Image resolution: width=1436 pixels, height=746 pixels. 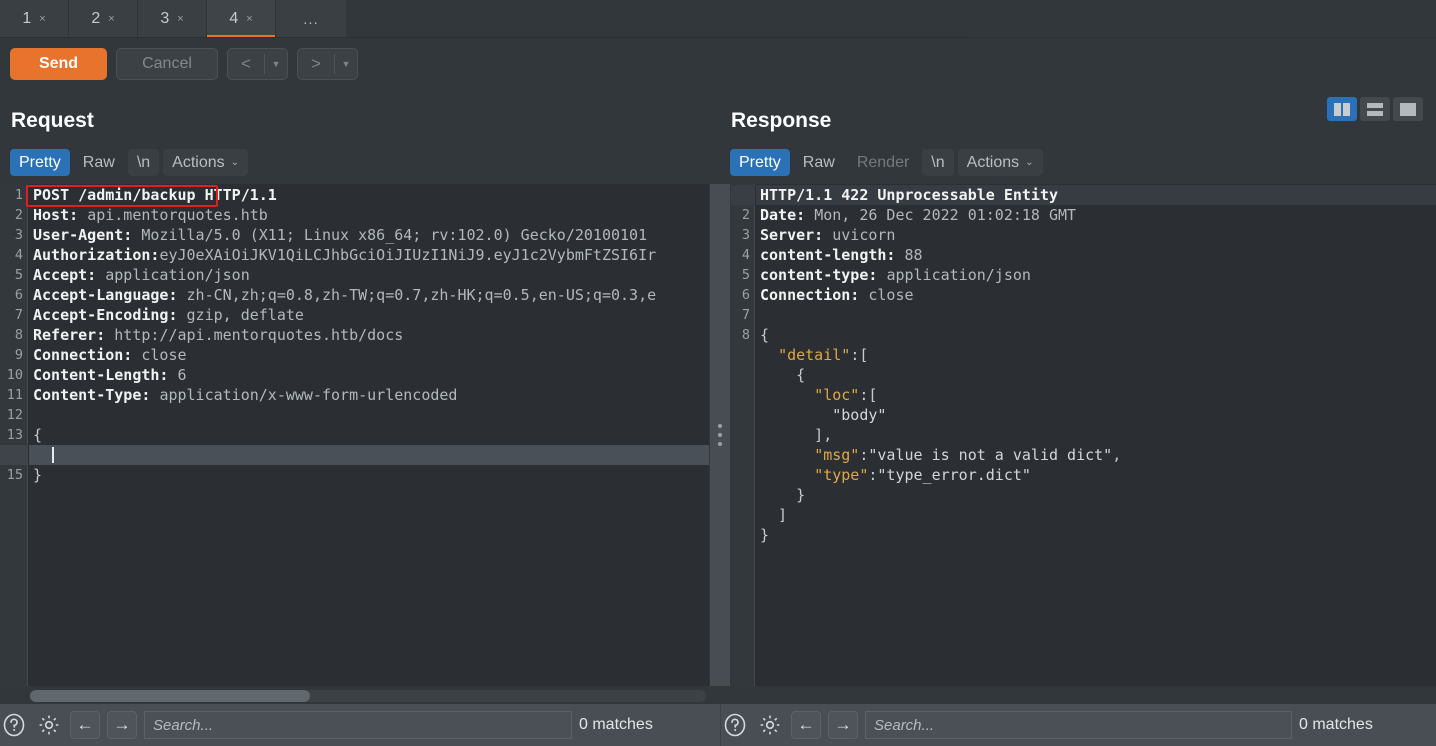 I want to click on scrollbar-thumb, so click(x=170, y=696).